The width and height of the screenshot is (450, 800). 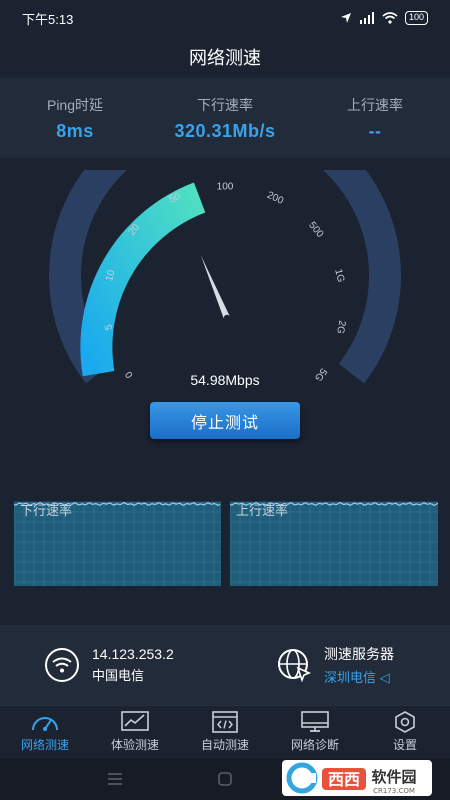 I want to click on status-icons: 100, so click(x=384, y=18).